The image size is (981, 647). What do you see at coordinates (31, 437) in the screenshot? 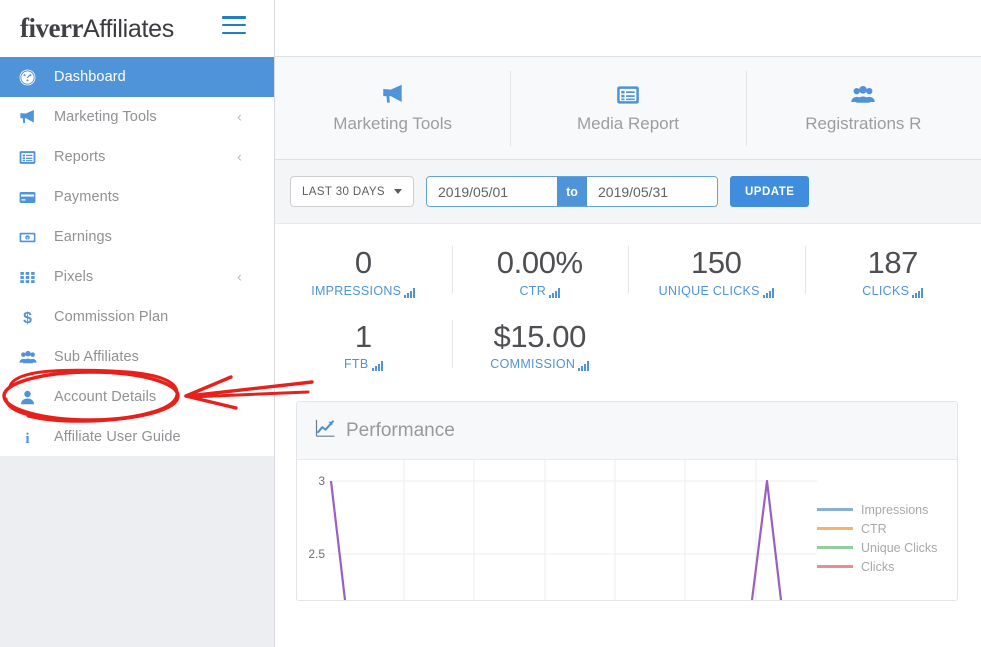
I see `info-i-icon: i` at bounding box center [31, 437].